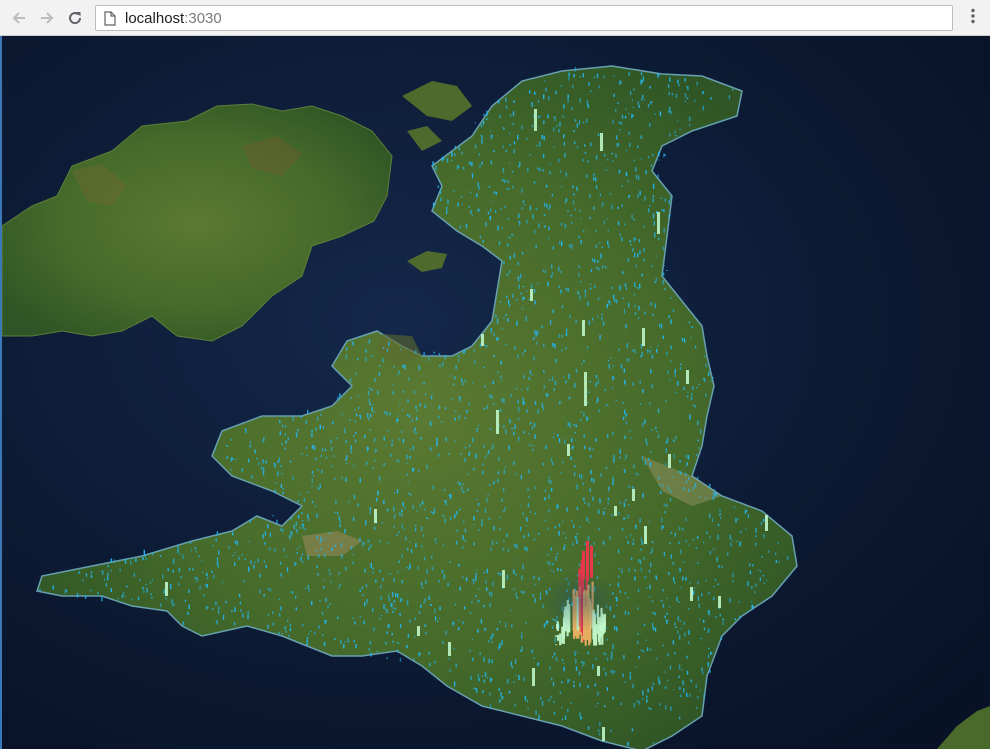  Describe the element at coordinates (19, 18) in the screenshot. I see `back-button` at that location.